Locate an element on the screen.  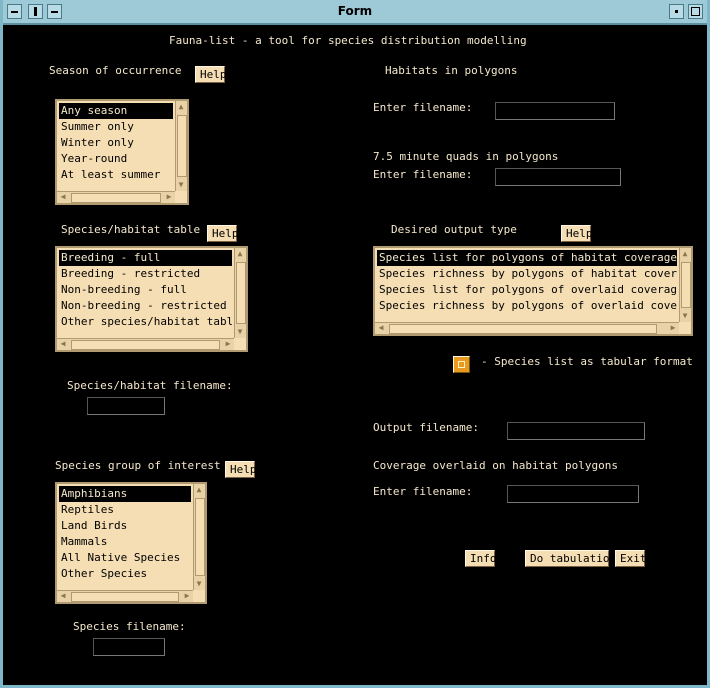
iconify-icon is located at coordinates (676, 11).